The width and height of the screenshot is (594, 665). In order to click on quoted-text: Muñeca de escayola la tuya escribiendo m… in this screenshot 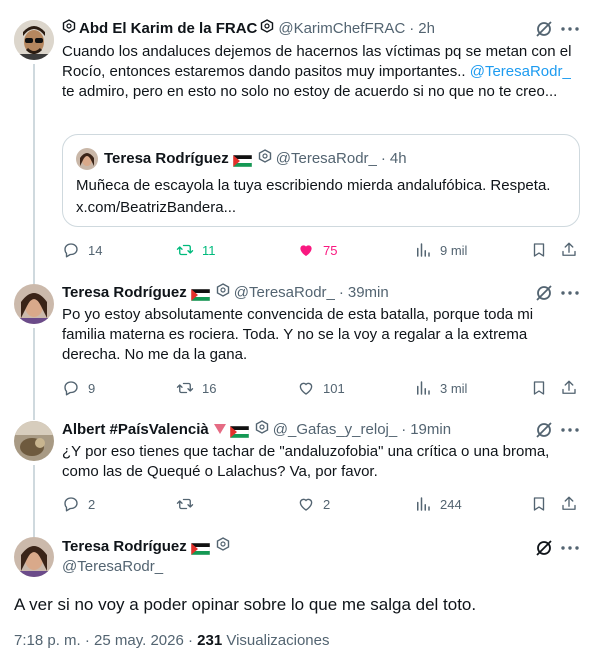, I will do `click(313, 196)`.